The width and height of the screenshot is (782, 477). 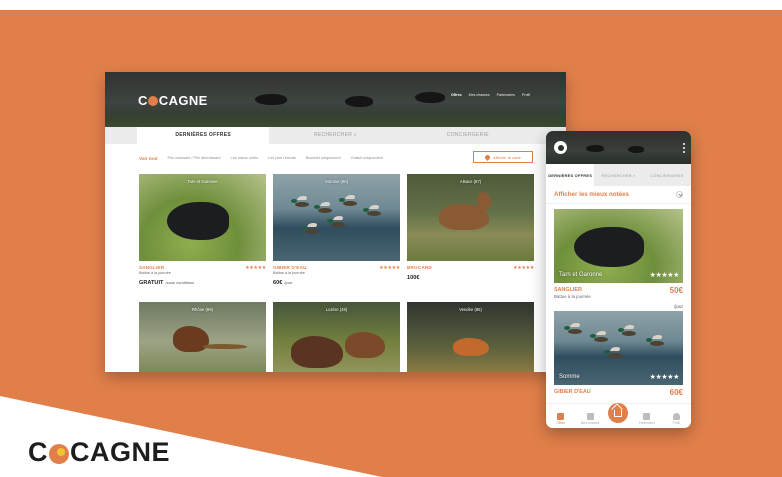 What do you see at coordinates (367, 158) in the screenshot?
I see `filter-gratuit: Gratuit uniquement` at bounding box center [367, 158].